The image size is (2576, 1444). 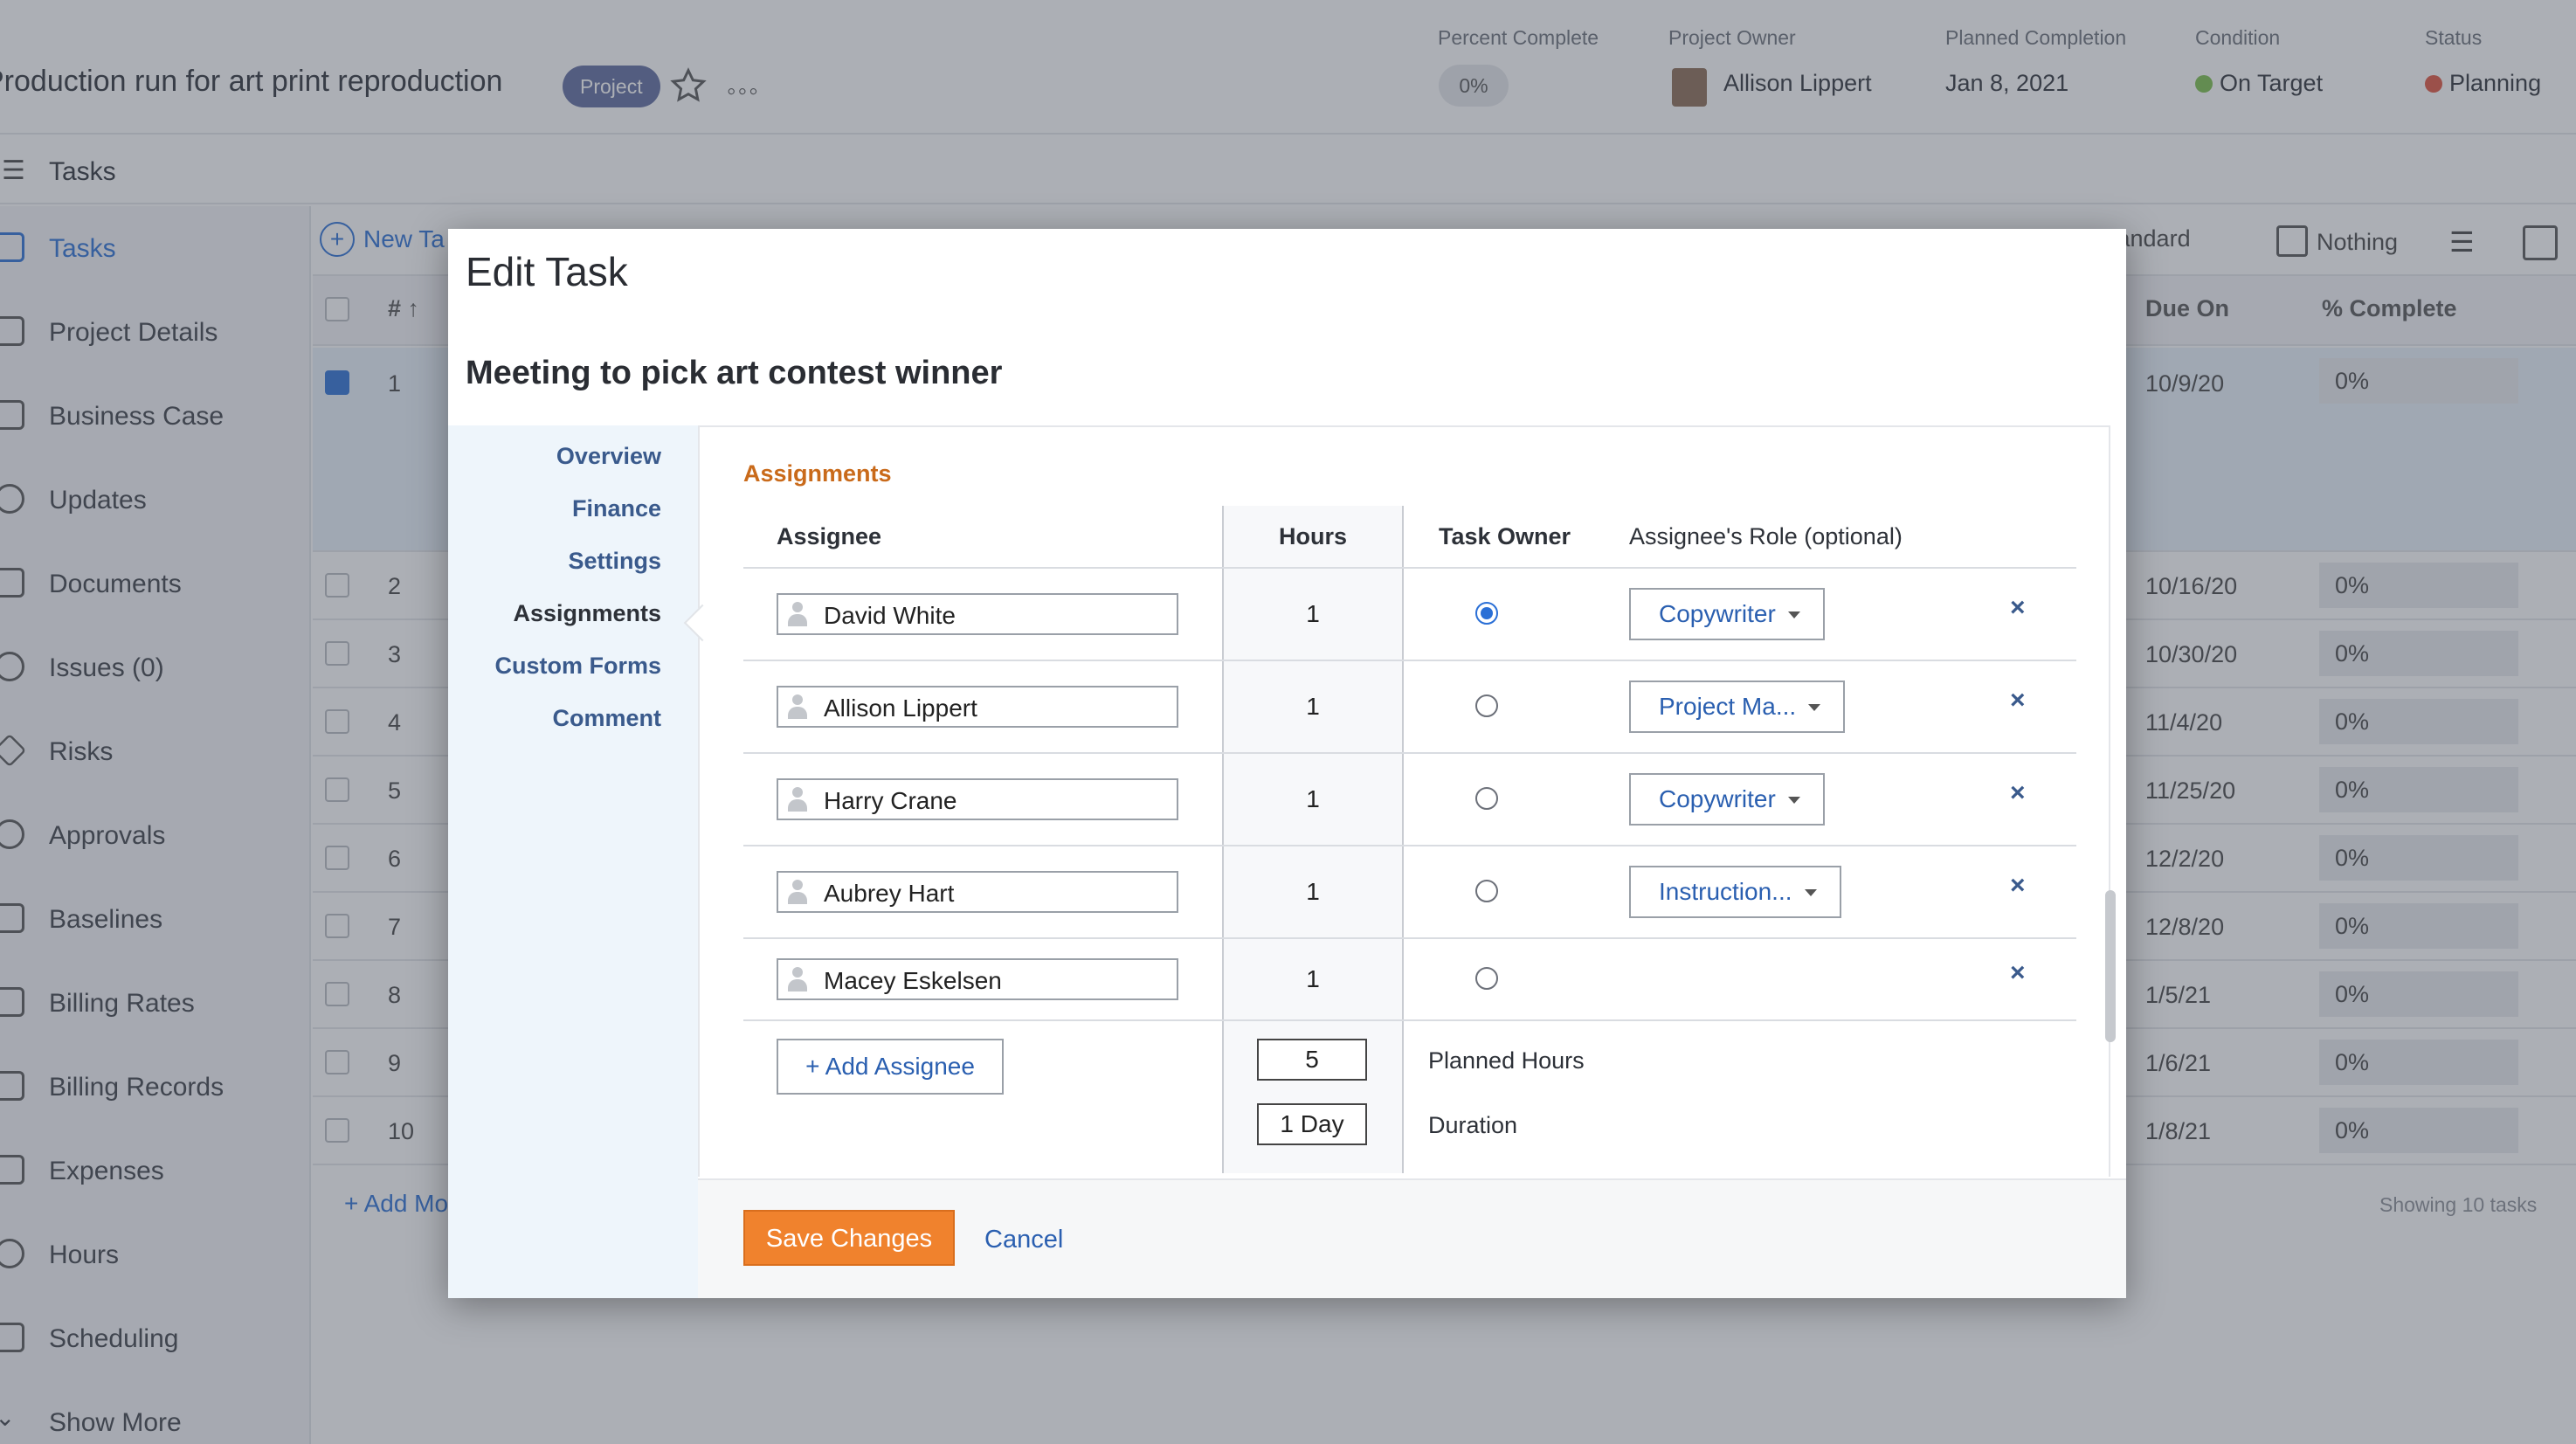 I want to click on assignment-row: David White 1 Copywriter ×, so click(x=1406, y=615).